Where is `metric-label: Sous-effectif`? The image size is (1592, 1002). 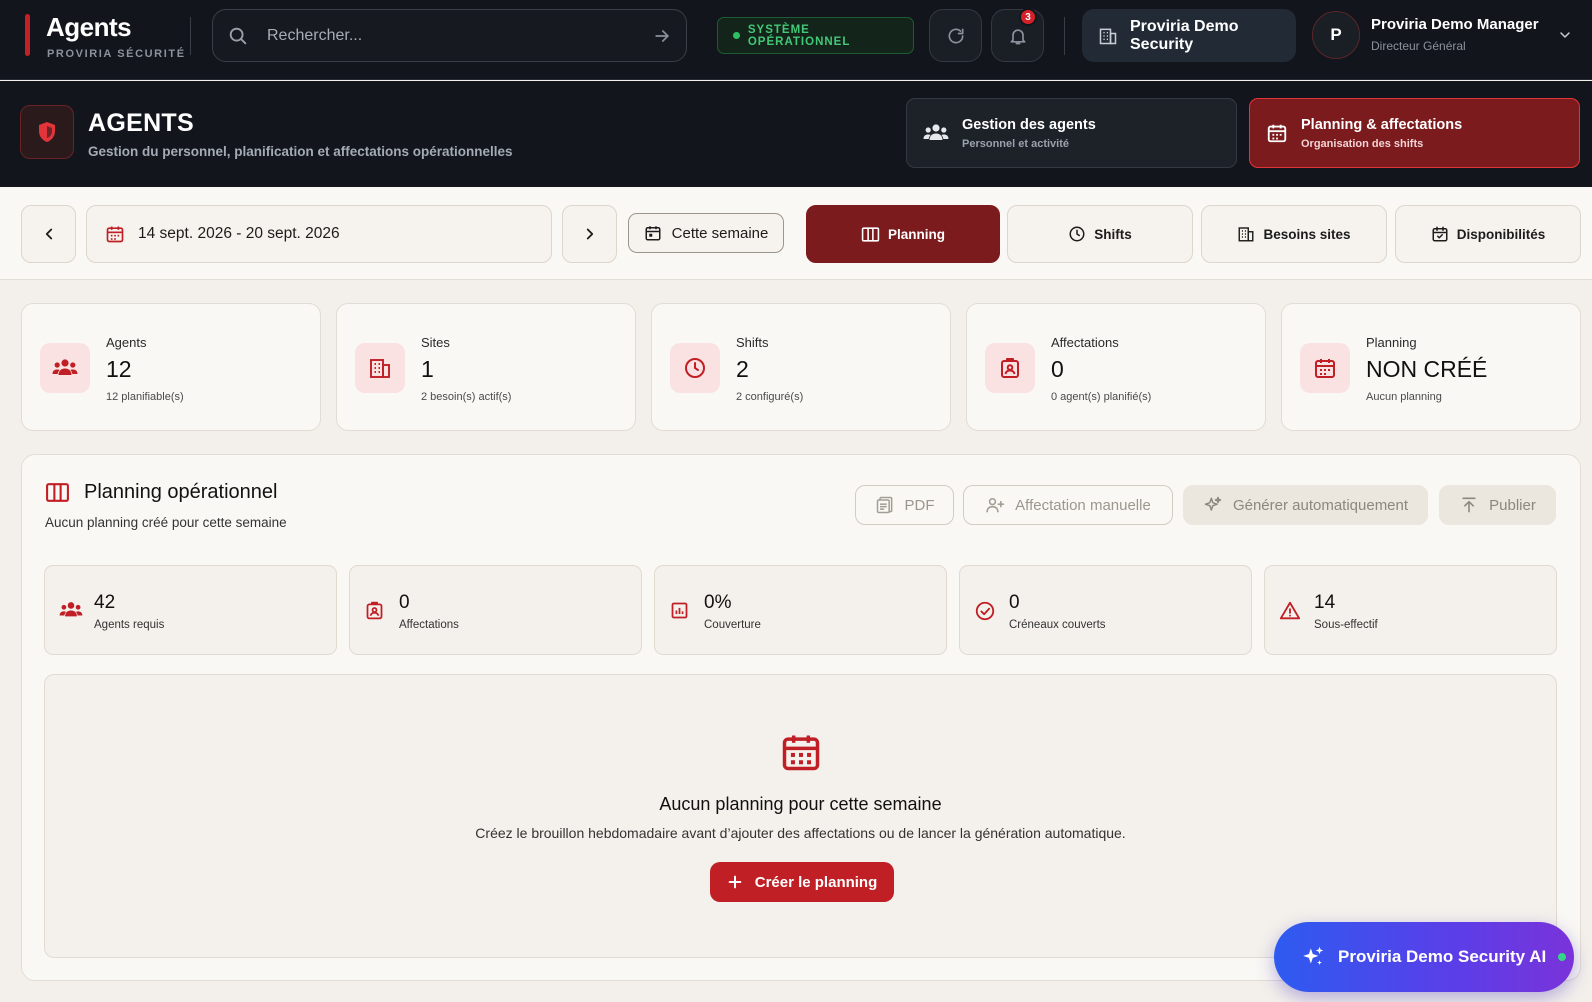 metric-label: Sous-effectif is located at coordinates (1346, 625).